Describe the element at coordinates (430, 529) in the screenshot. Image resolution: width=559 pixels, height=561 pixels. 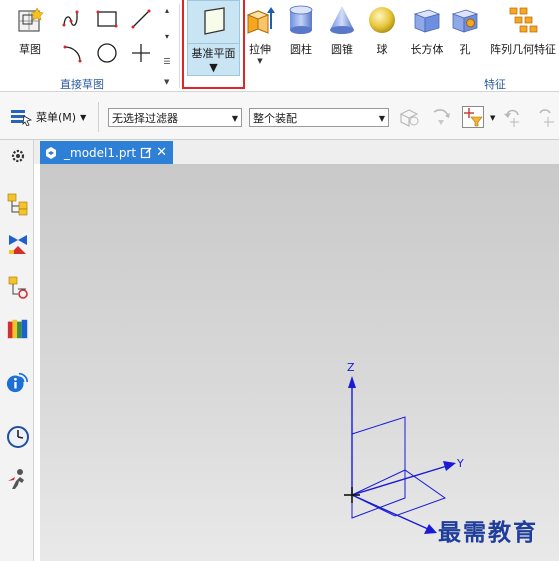
I see `x-axis-arrow` at that location.